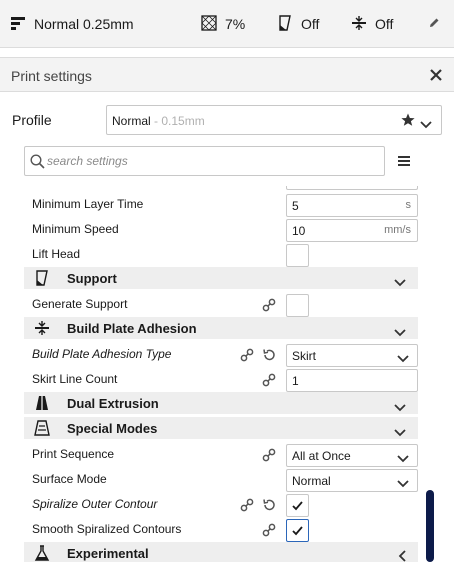 The height and width of the screenshot is (562, 454). What do you see at coordinates (95, 504) in the screenshot?
I see `setting-label: Spiralize Outer Contour` at bounding box center [95, 504].